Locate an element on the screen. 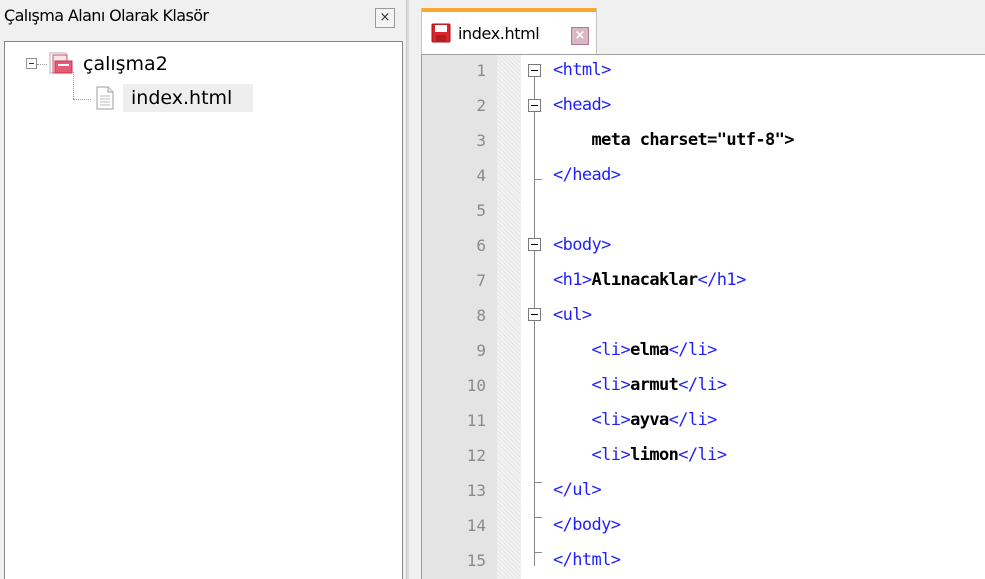 Image resolution: width=985 pixels, height=579 pixels. code-line: </body> is located at coordinates (587, 525).